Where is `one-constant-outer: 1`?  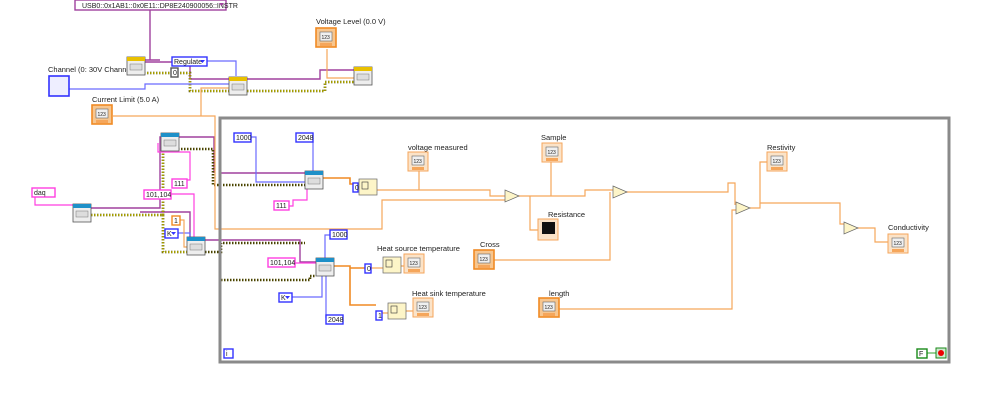 one-constant-outer: 1 is located at coordinates (176, 220).